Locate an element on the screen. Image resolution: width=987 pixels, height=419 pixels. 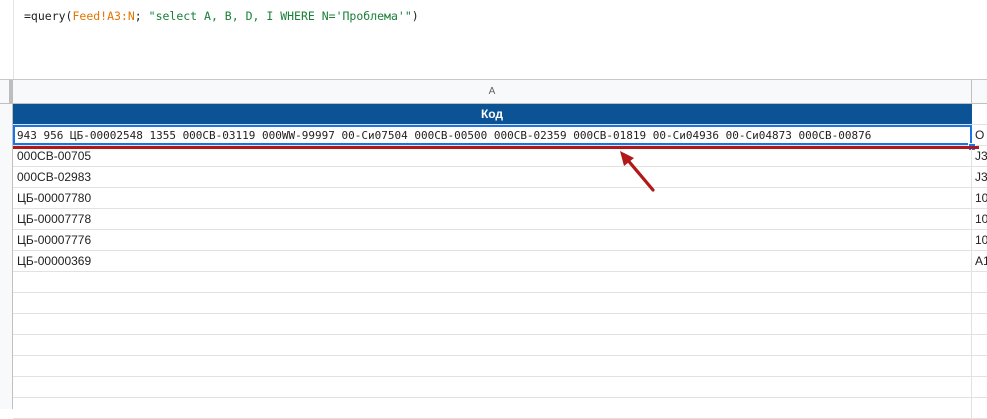
header-cell-code: Код is located at coordinates (492, 114).